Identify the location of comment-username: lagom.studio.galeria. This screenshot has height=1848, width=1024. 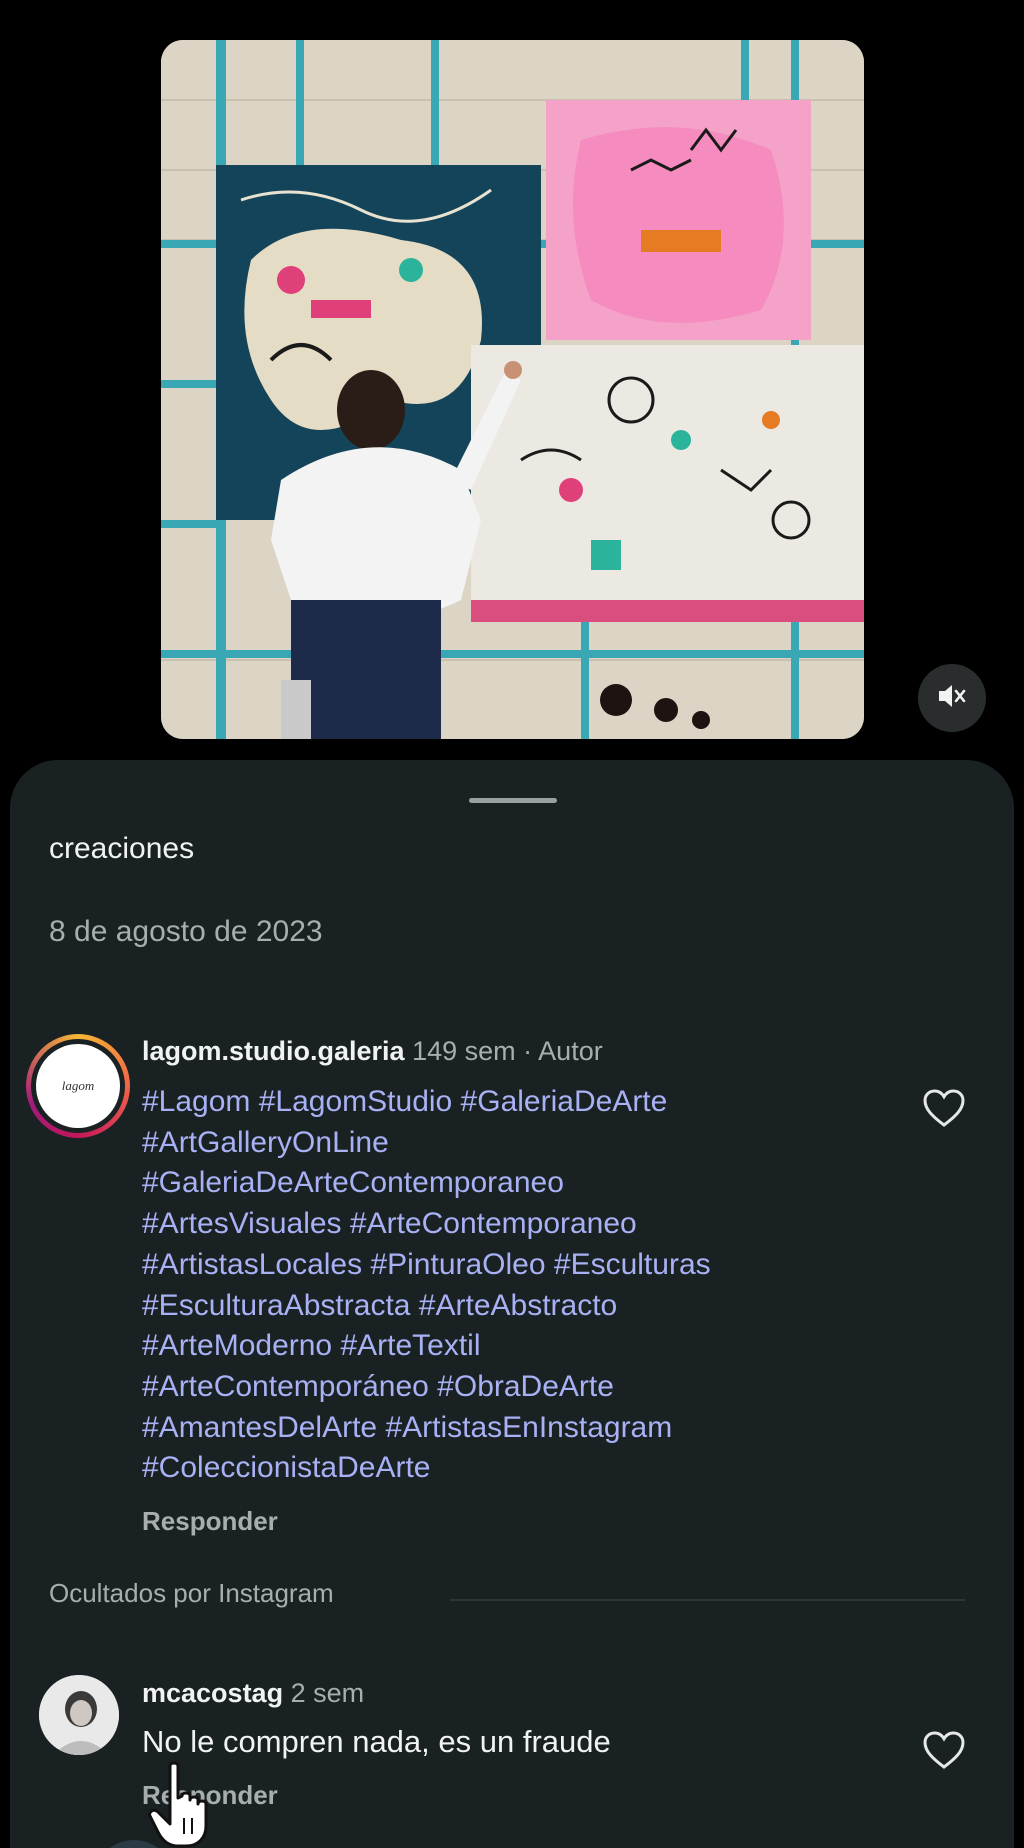
(273, 1051).